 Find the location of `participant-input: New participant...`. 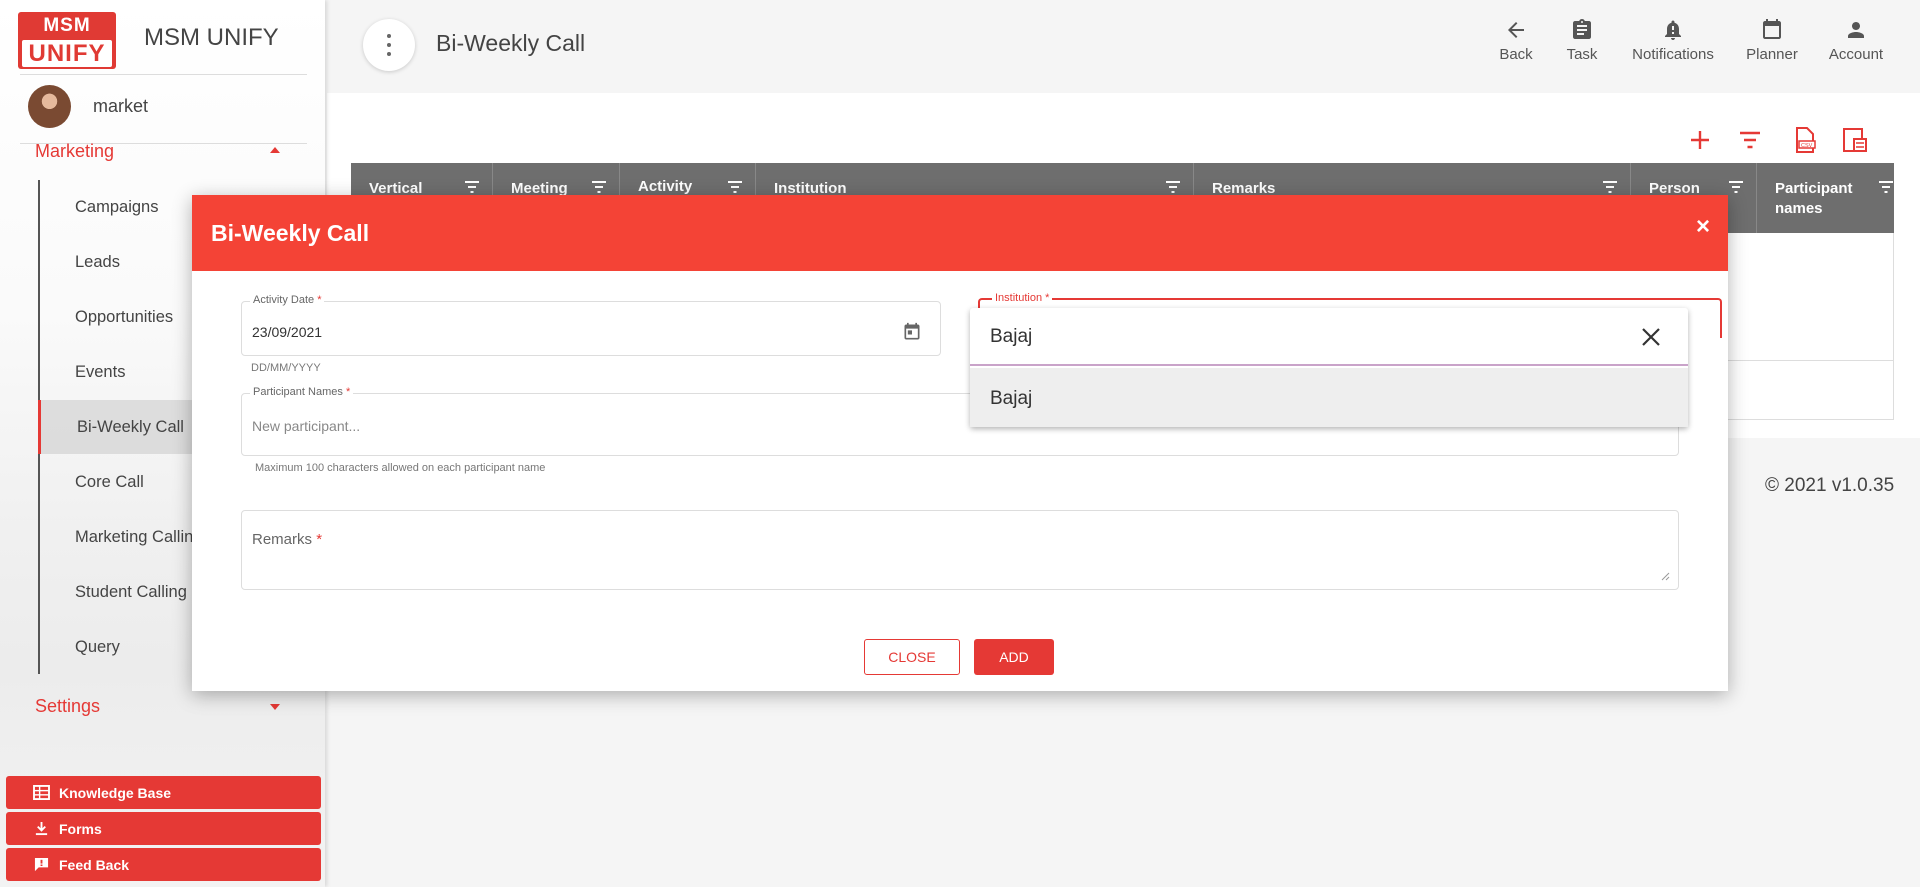

participant-input: New participant... is located at coordinates (306, 426).